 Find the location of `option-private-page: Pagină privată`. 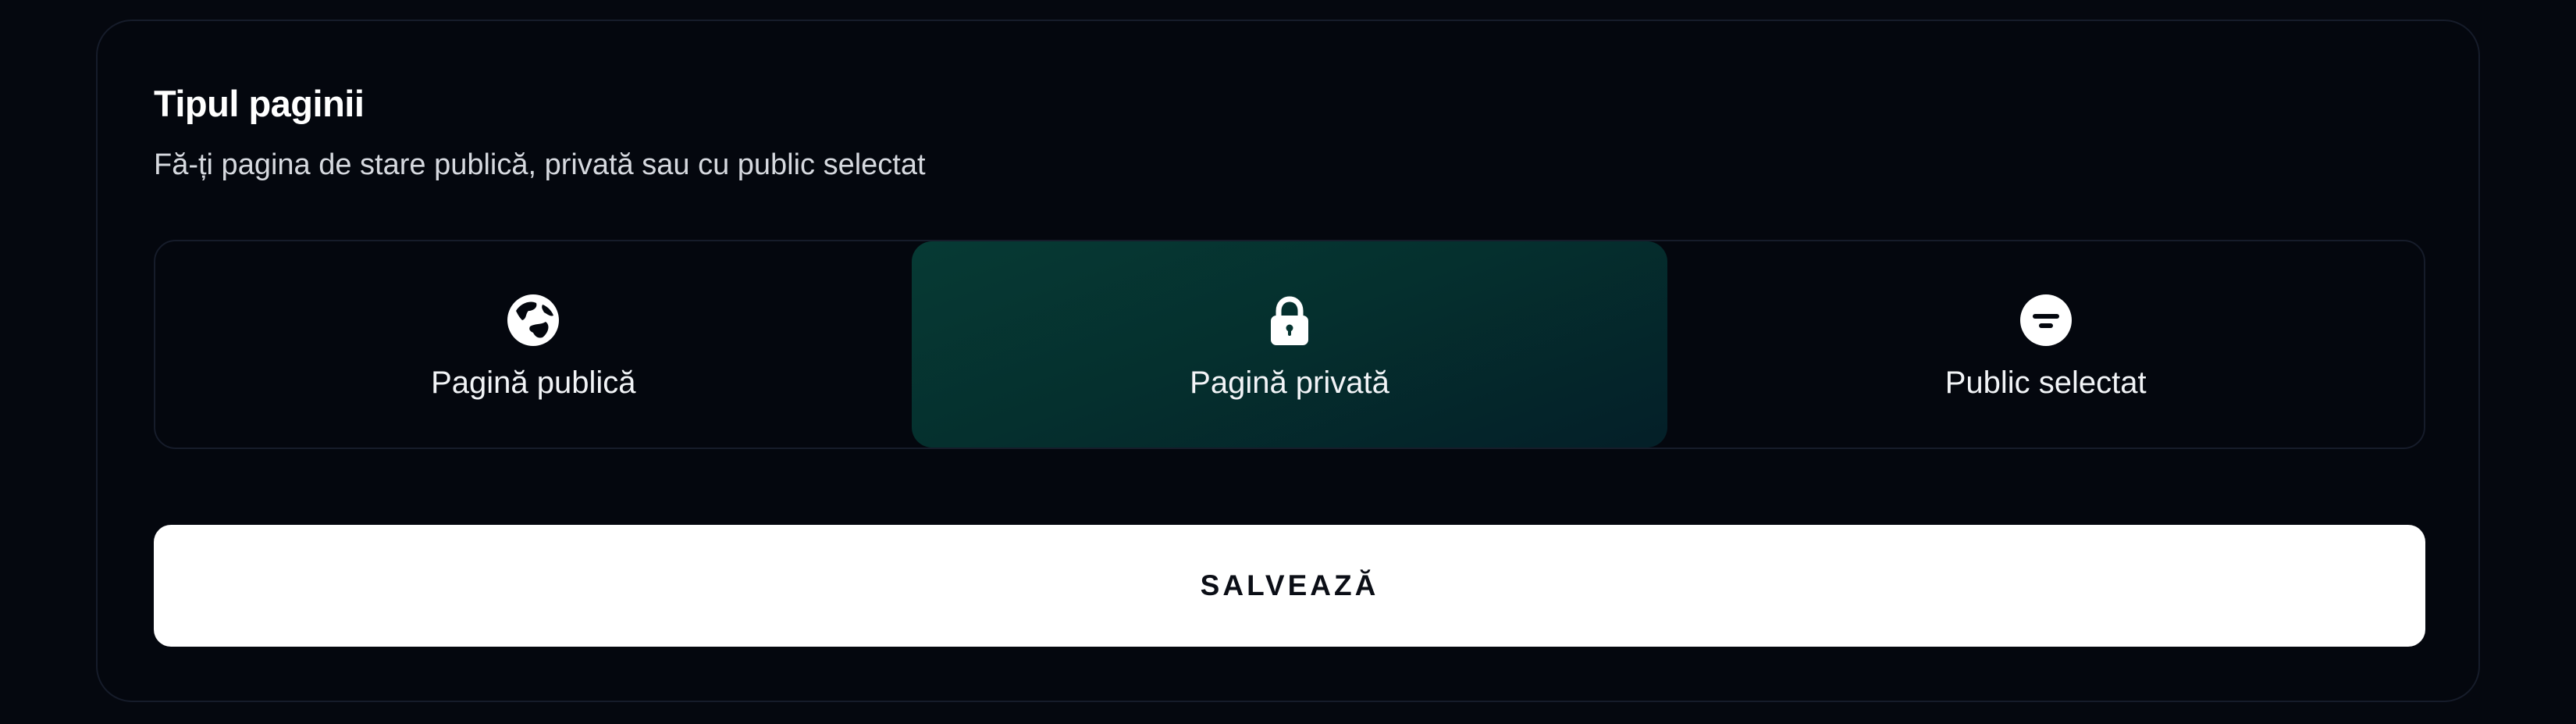

option-private-page: Pagină privată is located at coordinates (1289, 344).